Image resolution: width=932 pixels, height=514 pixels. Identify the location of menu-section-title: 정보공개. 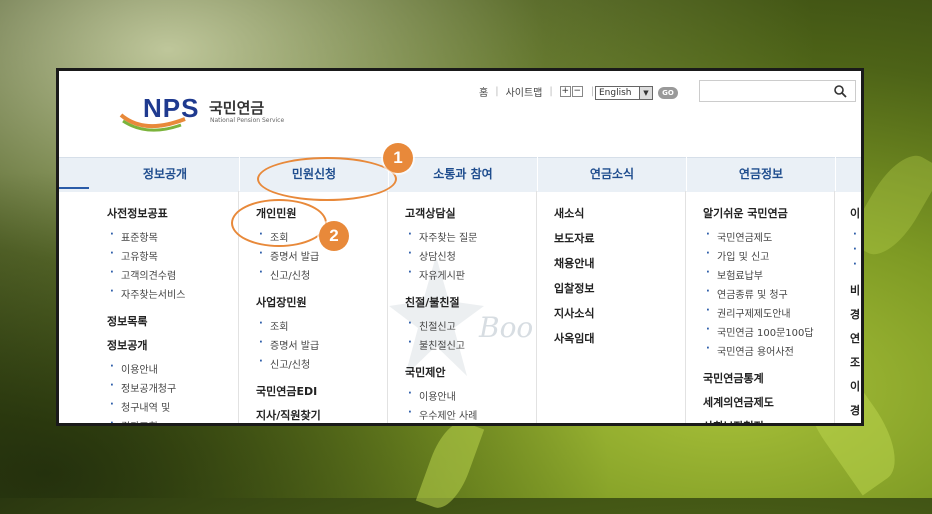
(172, 345).